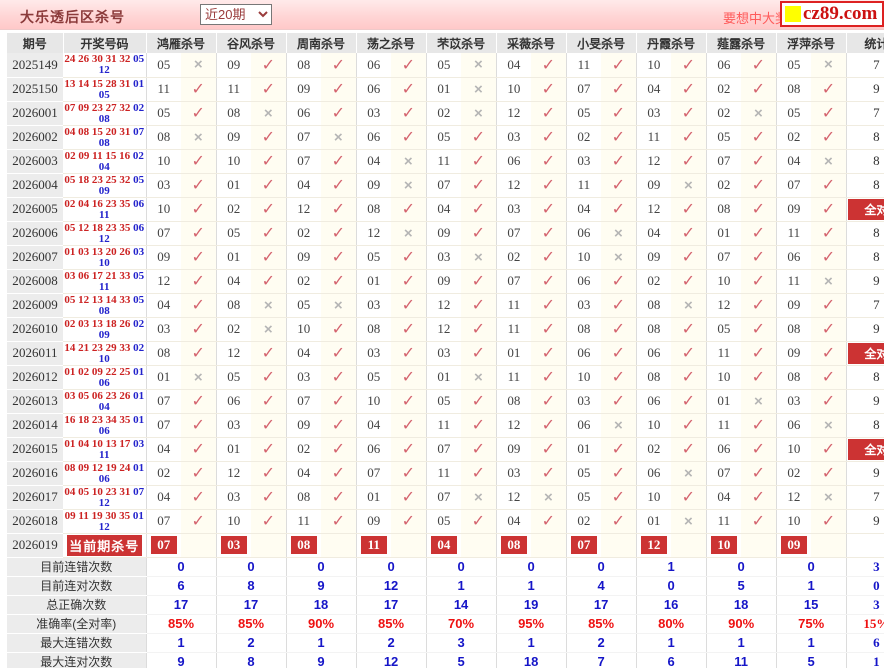  Describe the element at coordinates (104, 94) in the screenshot. I see `back-number-2: 05` at that location.